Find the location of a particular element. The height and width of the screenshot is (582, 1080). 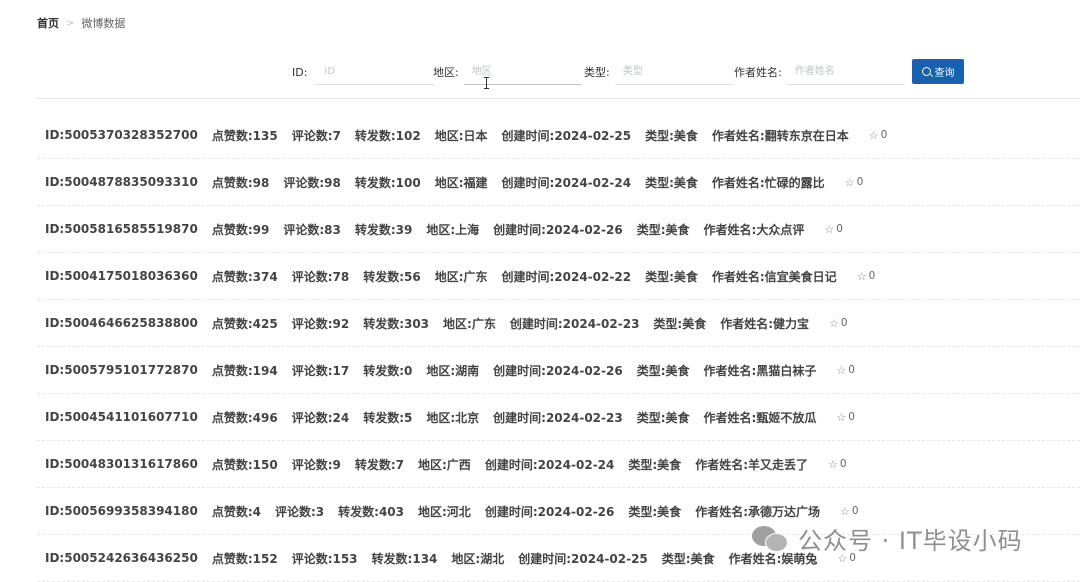

breadcrumb-home: 首页 is located at coordinates (48, 23).